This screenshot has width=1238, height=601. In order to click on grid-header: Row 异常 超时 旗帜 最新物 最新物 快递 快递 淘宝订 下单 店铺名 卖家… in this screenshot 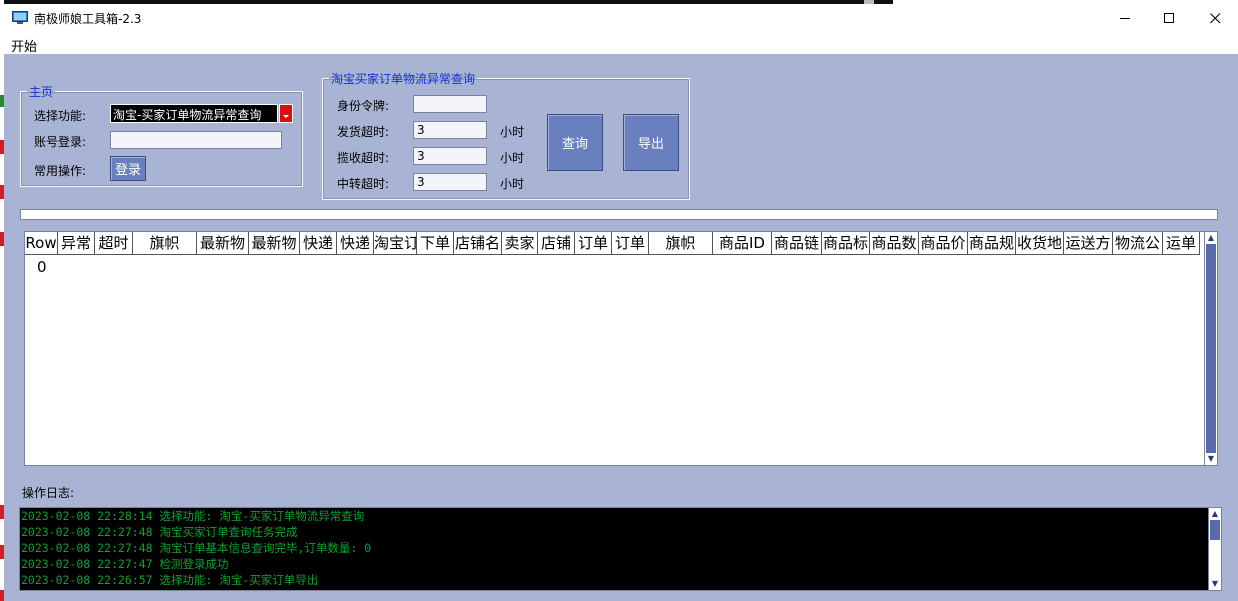, I will do `click(612, 243)`.